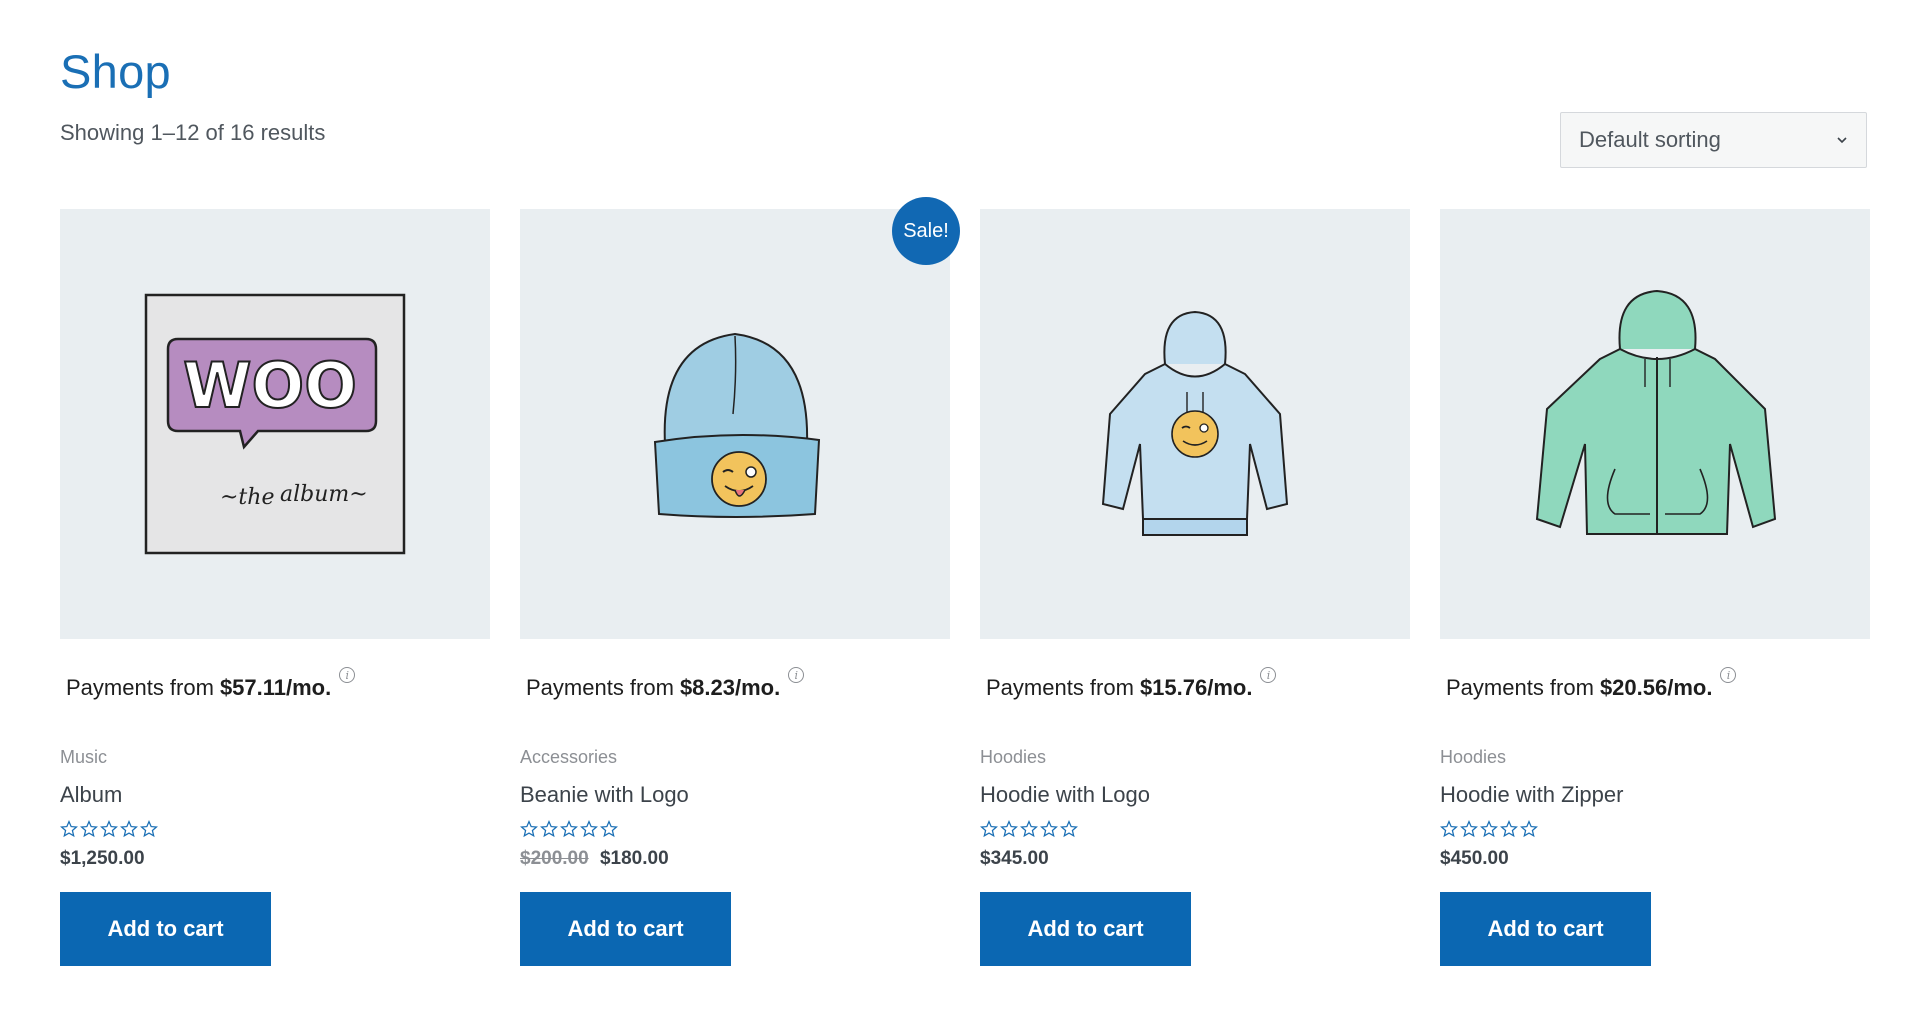 This screenshot has width=1920, height=1014. What do you see at coordinates (1656, 687) in the screenshot?
I see `payments-amount: $20.56/mo.` at bounding box center [1656, 687].